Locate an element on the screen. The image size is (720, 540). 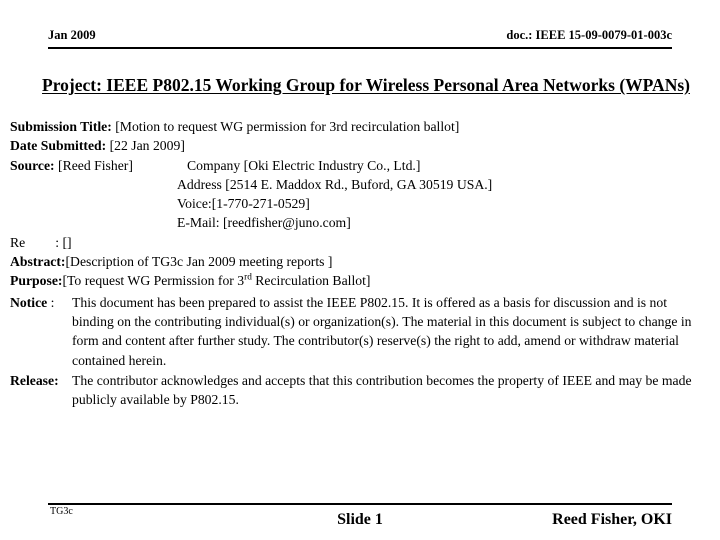
footer-divider is located at coordinates (360, 504).